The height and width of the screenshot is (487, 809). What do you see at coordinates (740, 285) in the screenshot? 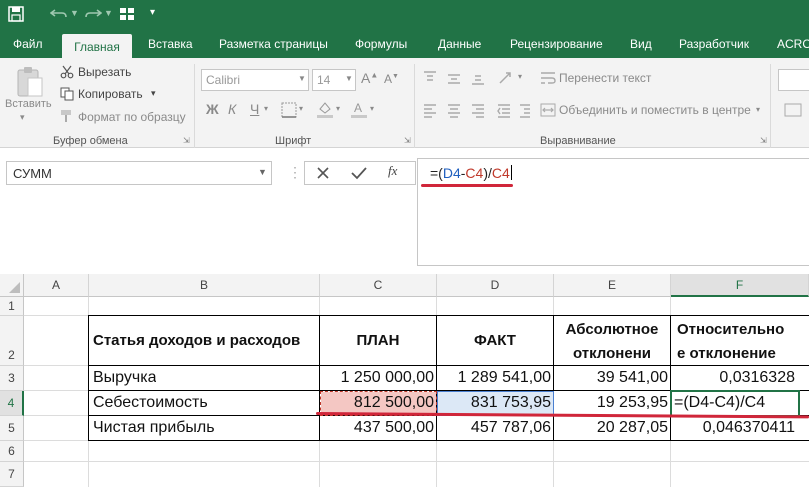
I see `column-header-f: F` at bounding box center [740, 285].